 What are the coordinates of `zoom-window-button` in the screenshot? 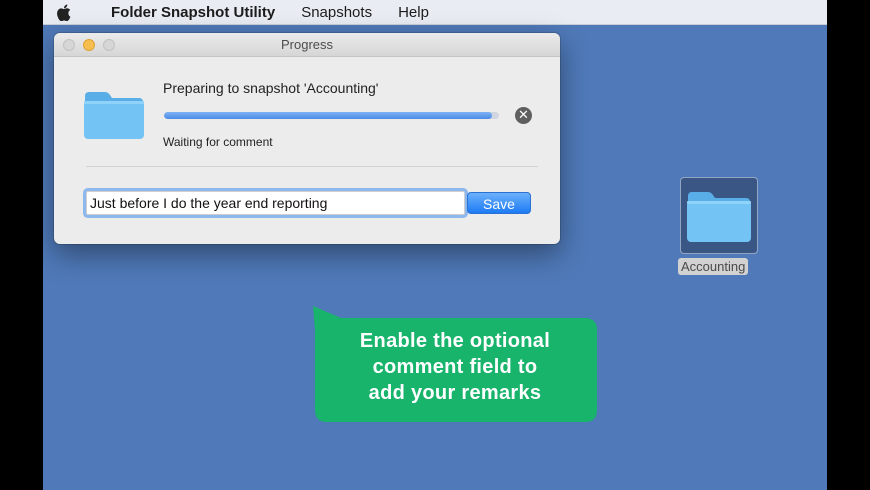 It's located at (109, 45).